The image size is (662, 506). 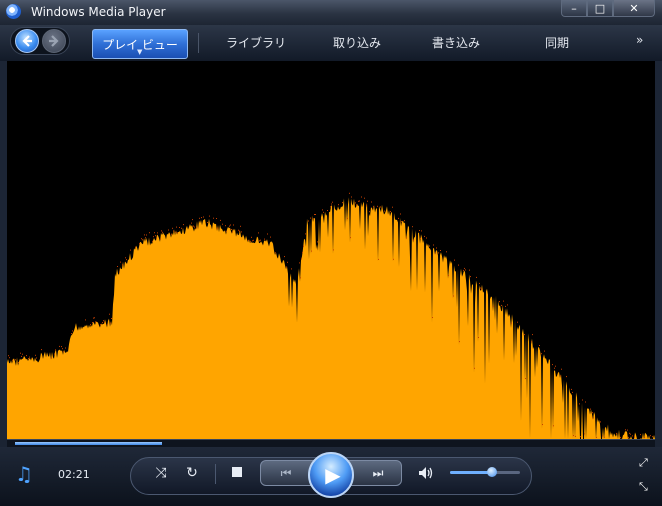 What do you see at coordinates (256, 42) in the screenshot?
I see `tab-library: ライブラリ` at bounding box center [256, 42].